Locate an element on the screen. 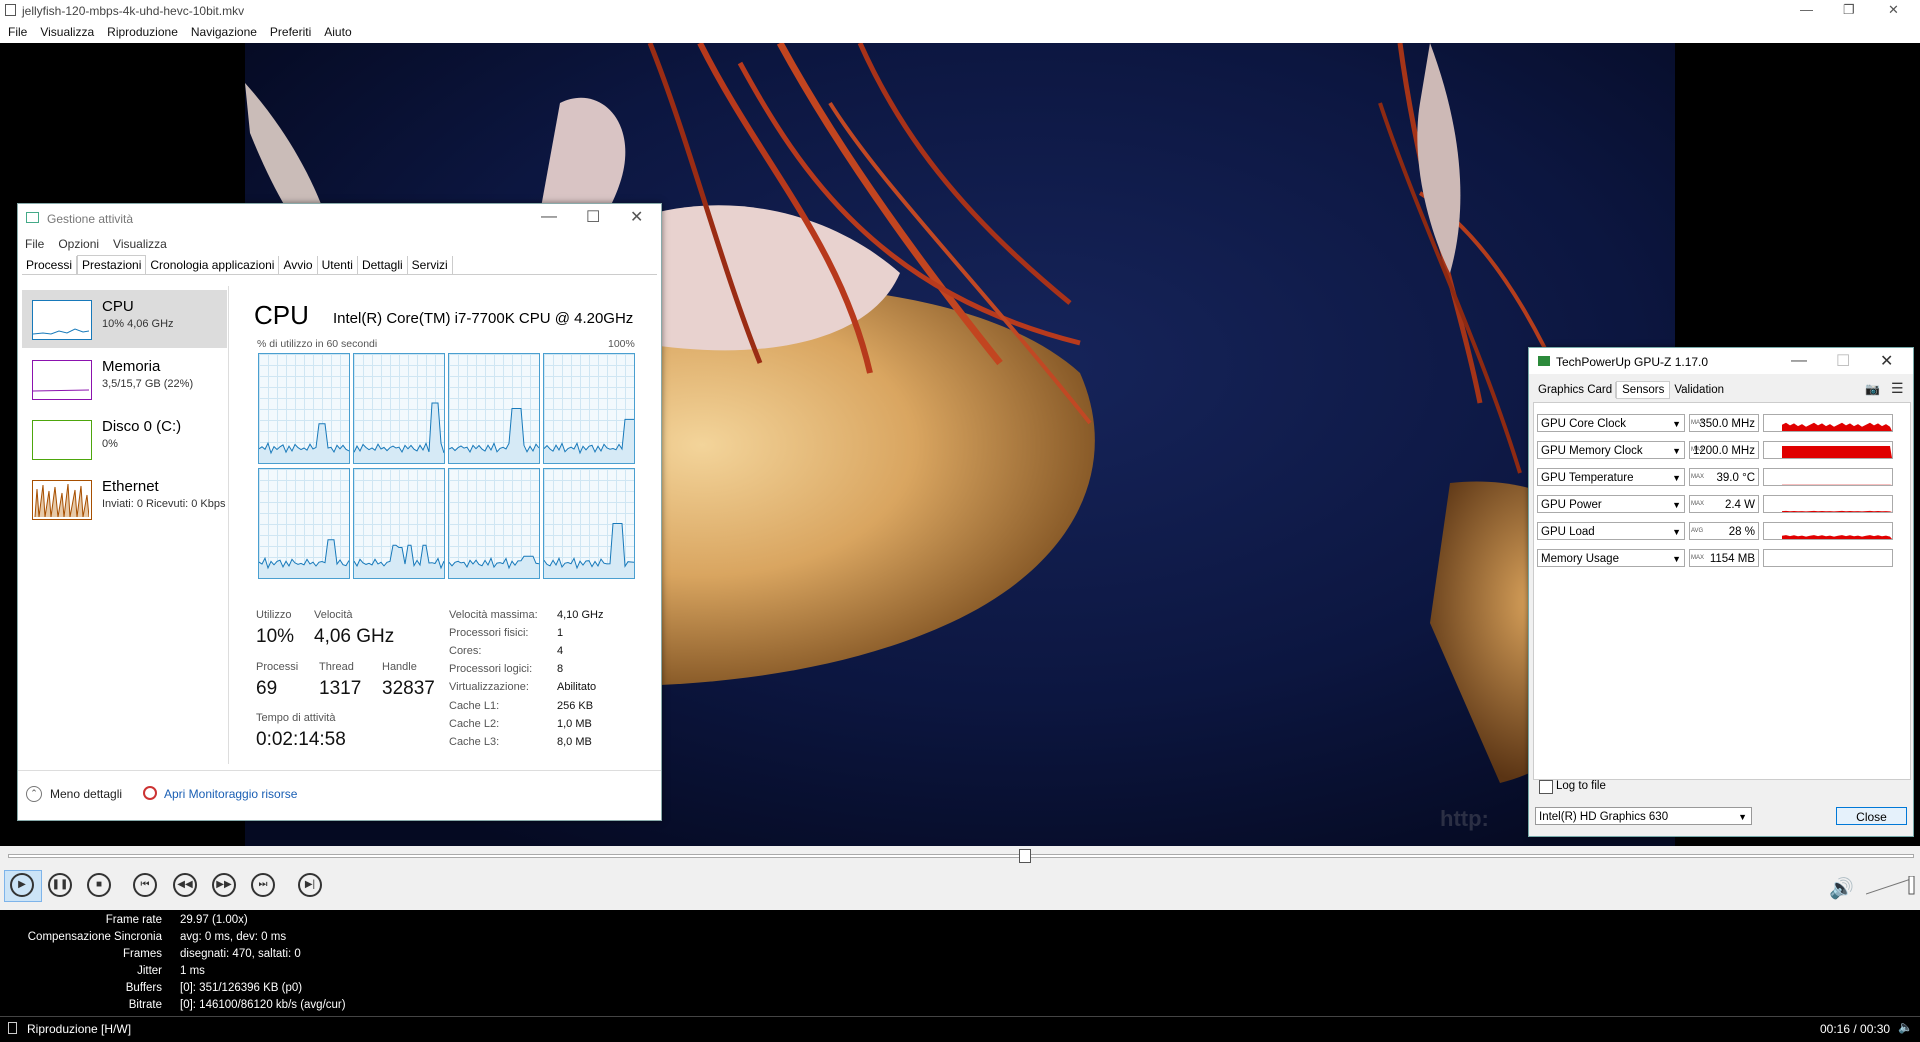  sensor-name-text: GPU Core Clock is located at coordinates (1583, 424).